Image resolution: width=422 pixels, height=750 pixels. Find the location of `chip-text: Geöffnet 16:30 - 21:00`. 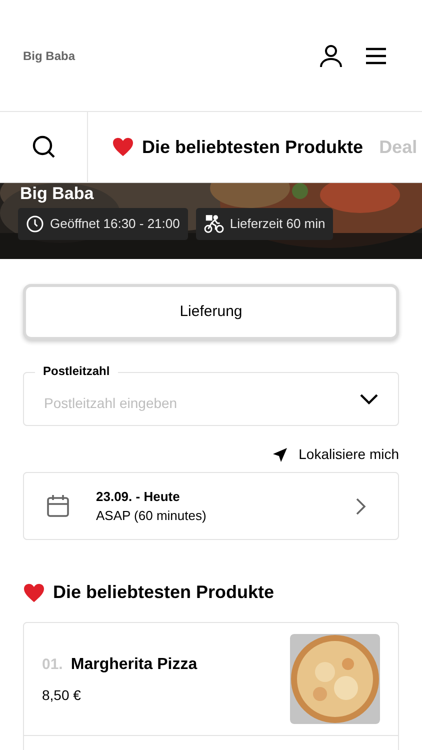

chip-text: Geöffnet 16:30 - 21:00 is located at coordinates (115, 224).